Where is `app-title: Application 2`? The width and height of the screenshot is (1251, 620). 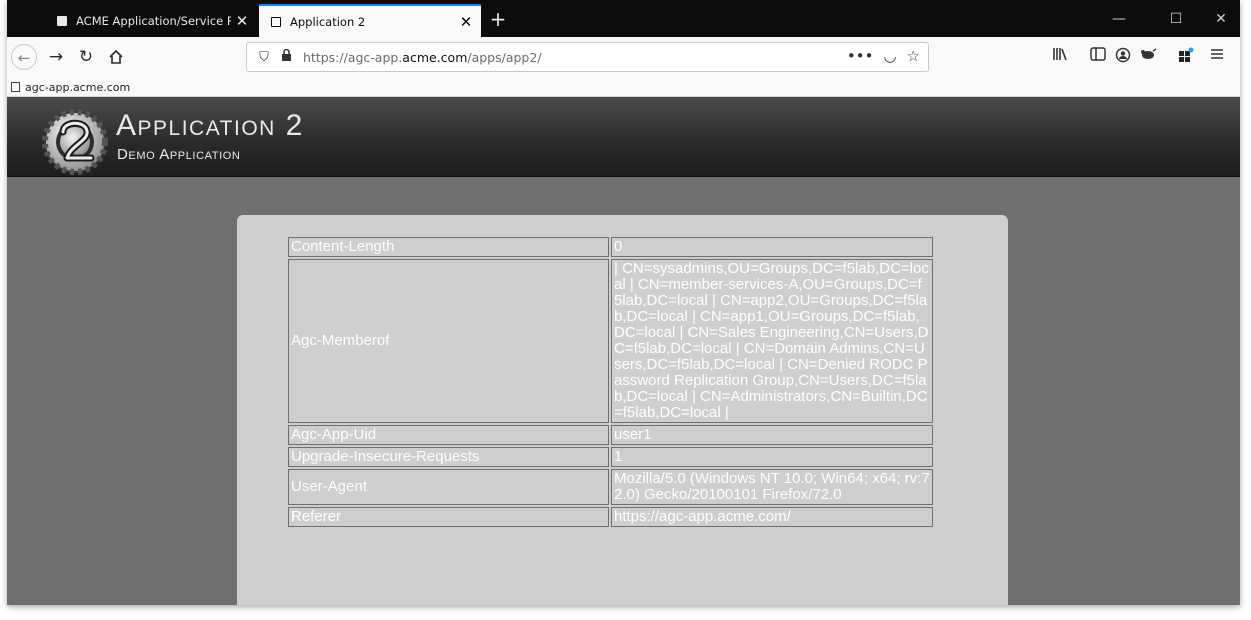 app-title: Application 2 is located at coordinates (210, 125).